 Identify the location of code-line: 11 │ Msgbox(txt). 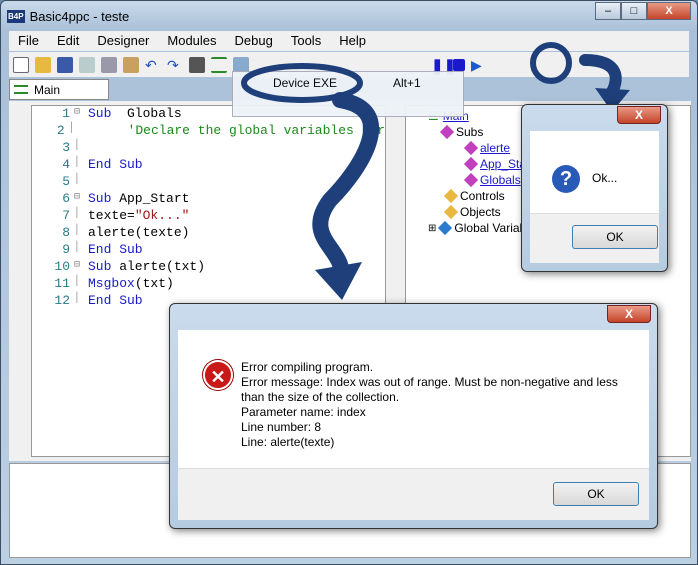
(208, 284).